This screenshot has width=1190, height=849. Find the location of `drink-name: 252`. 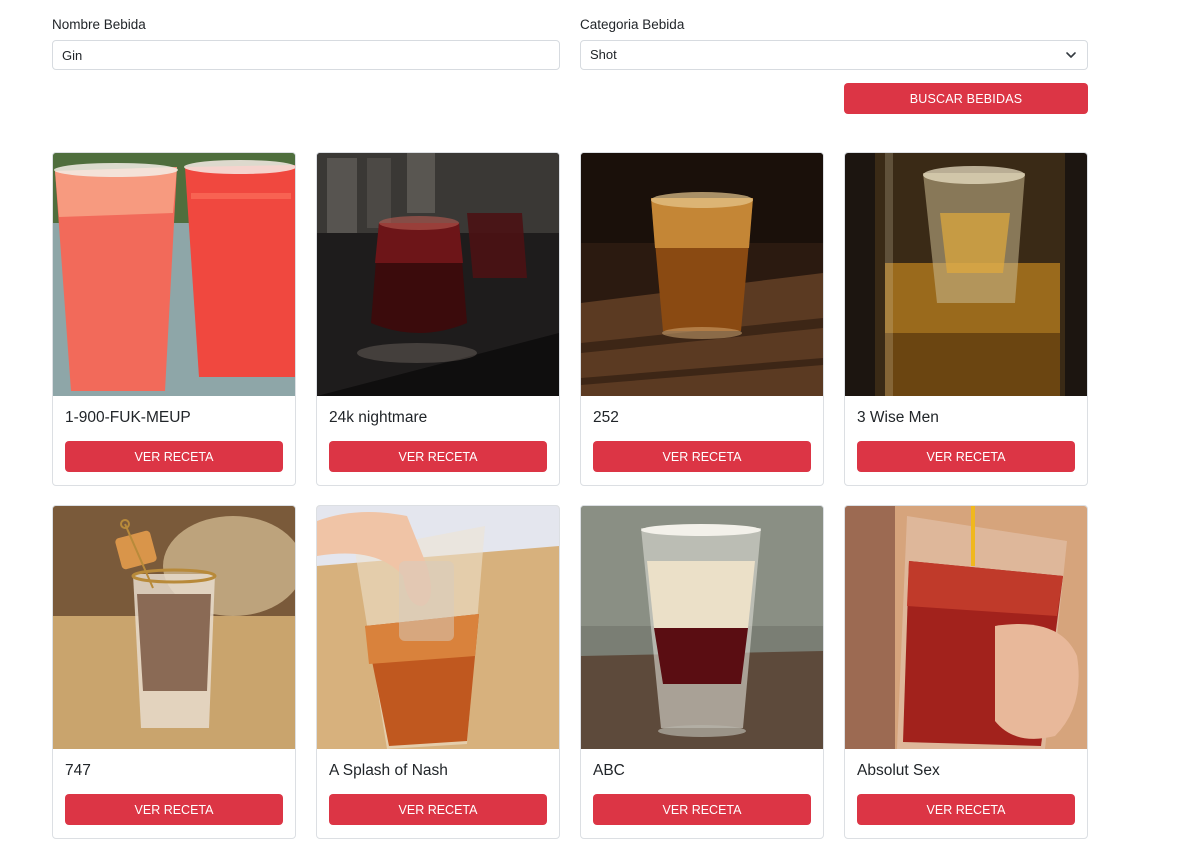

drink-name: 252 is located at coordinates (606, 417).